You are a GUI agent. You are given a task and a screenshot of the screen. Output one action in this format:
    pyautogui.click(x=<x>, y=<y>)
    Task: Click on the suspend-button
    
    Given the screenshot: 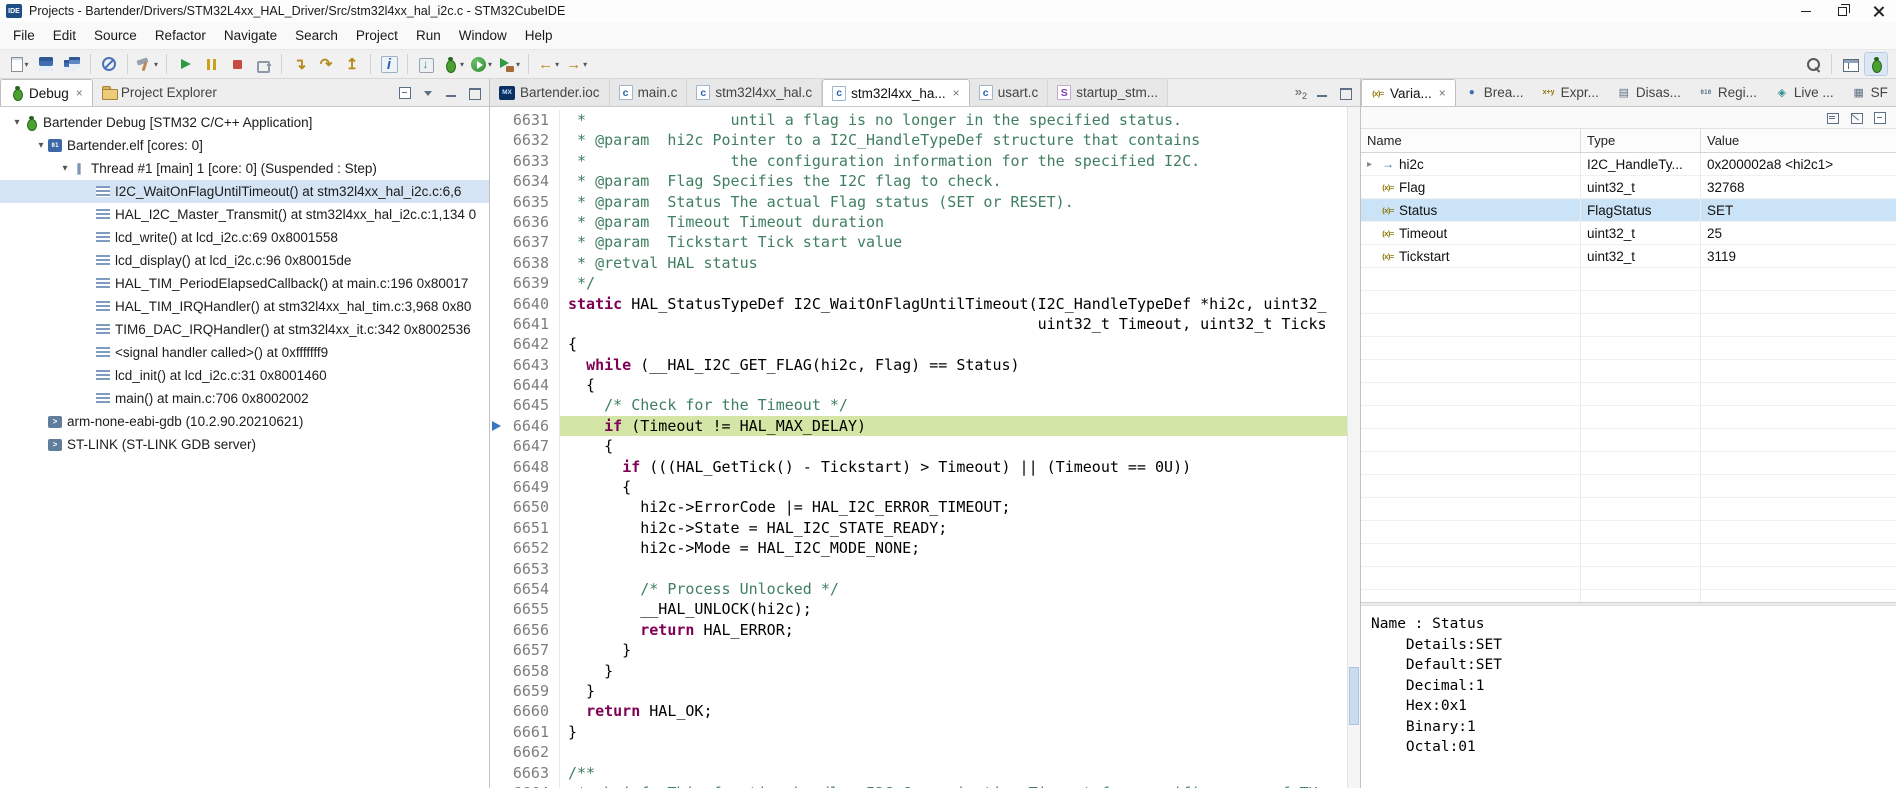 What is the action you would take?
    pyautogui.click(x=211, y=64)
    